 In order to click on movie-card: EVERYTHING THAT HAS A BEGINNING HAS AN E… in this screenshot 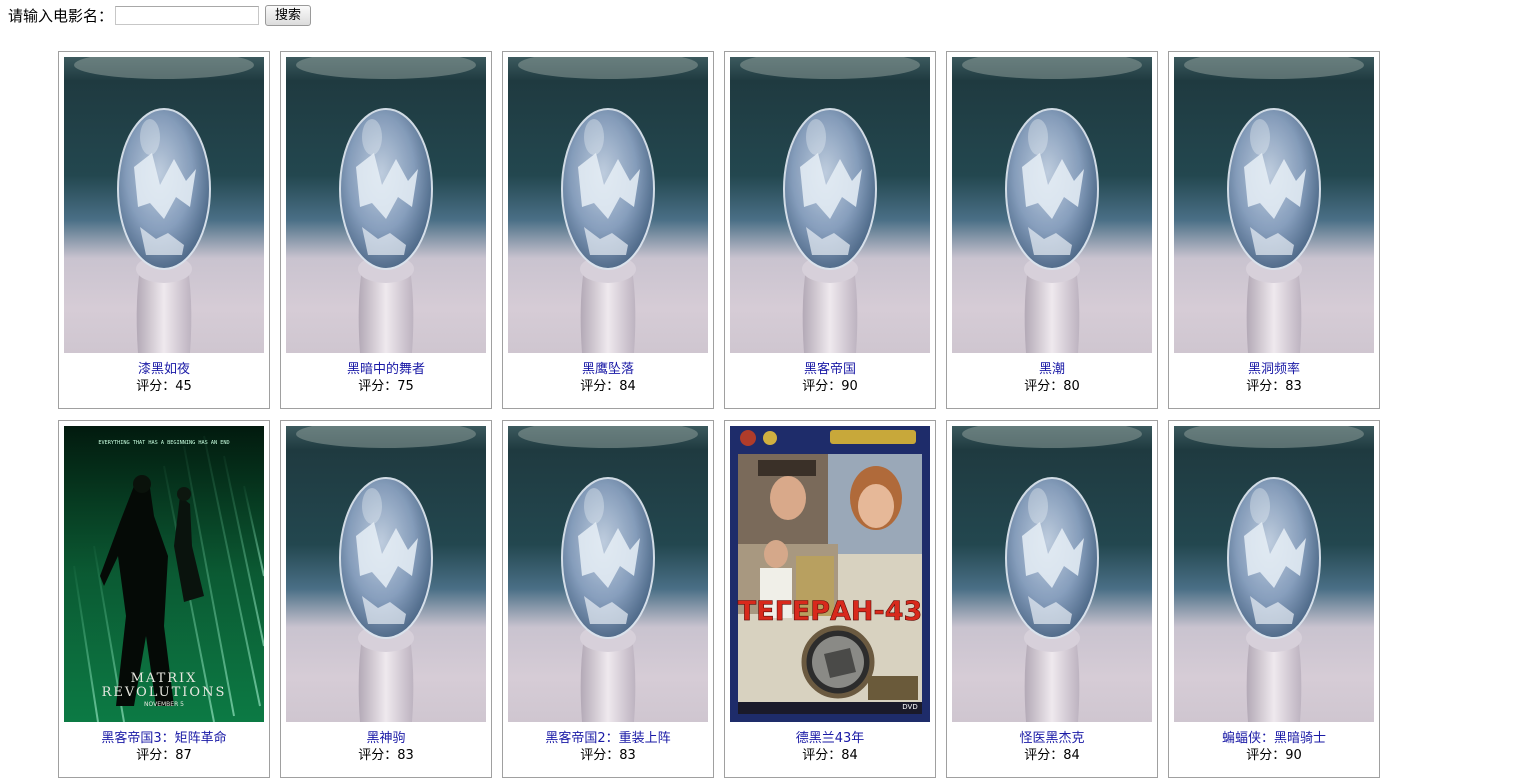, I will do `click(164, 599)`.